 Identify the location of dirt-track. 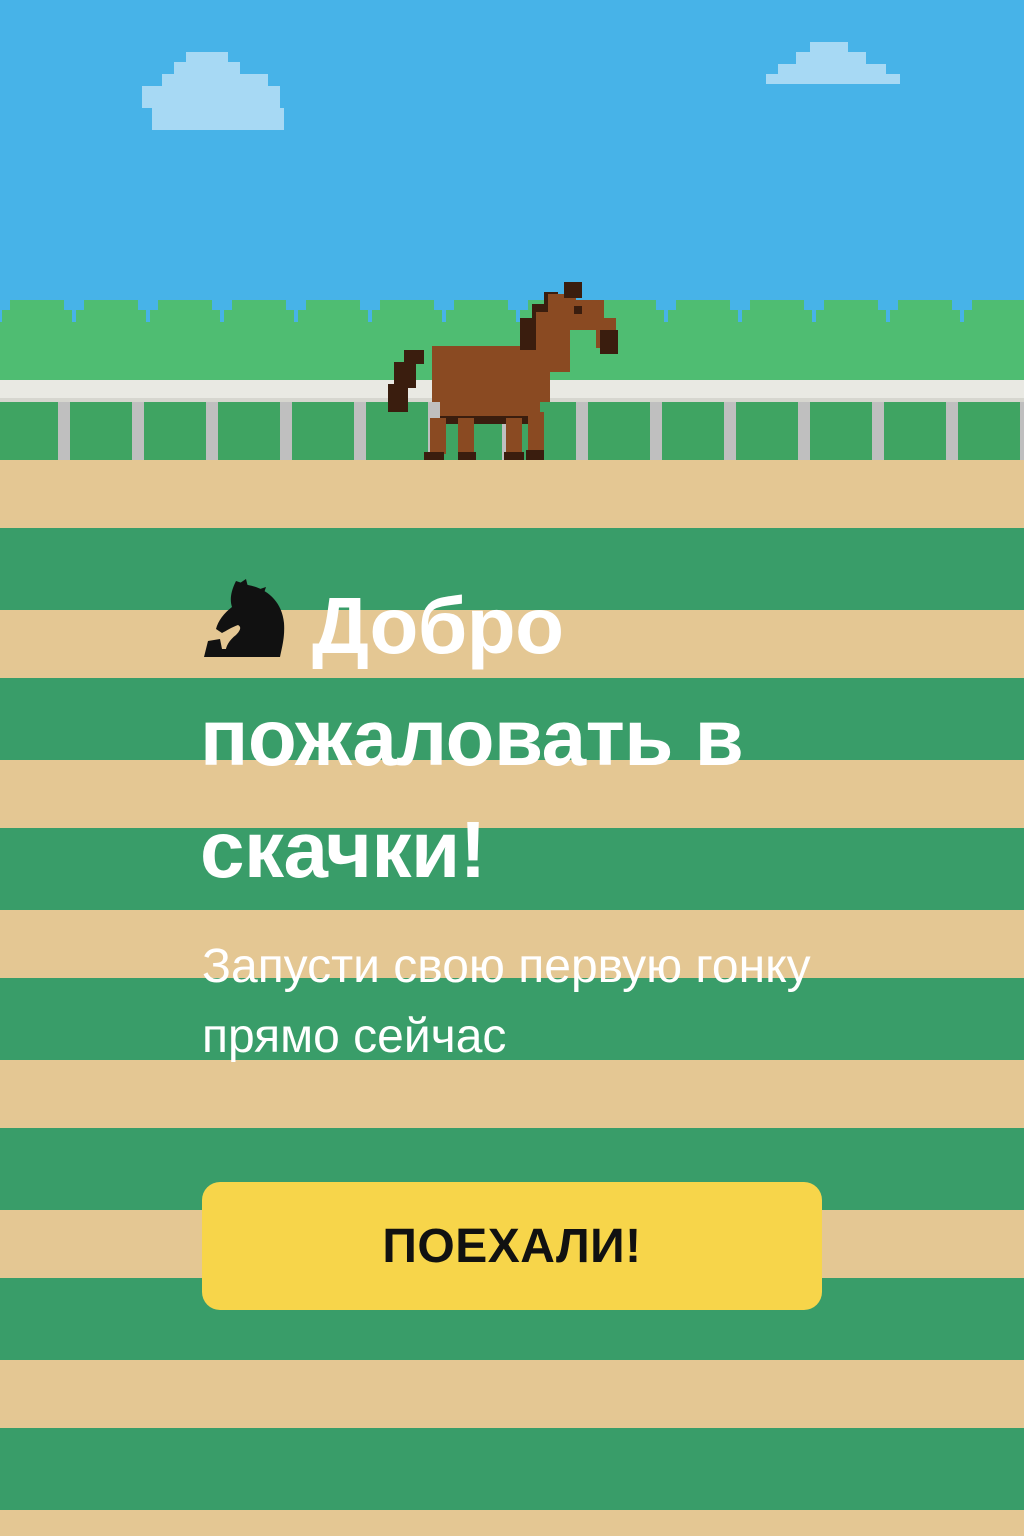
(512, 495).